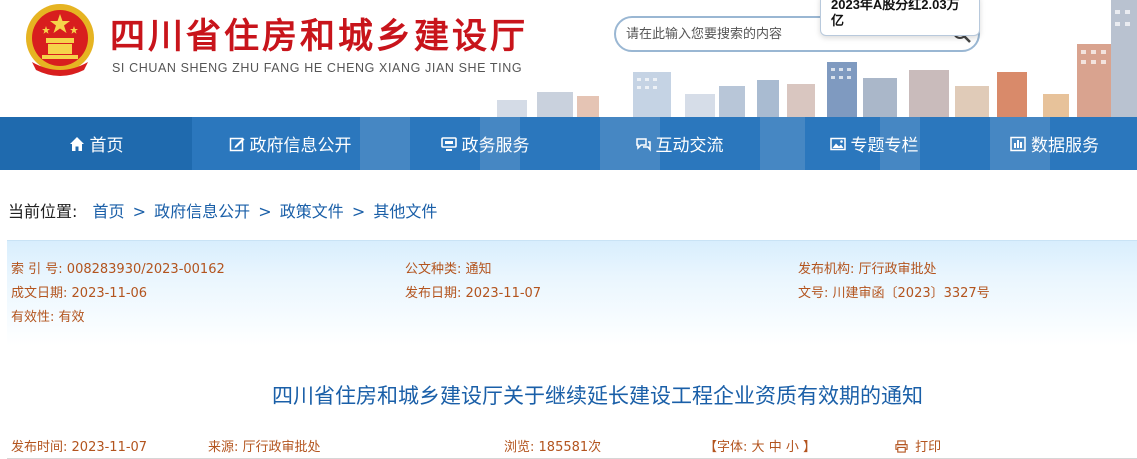 The height and width of the screenshot is (459, 1137). I want to click on meta-published-label: 发布日期:, so click(433, 293).